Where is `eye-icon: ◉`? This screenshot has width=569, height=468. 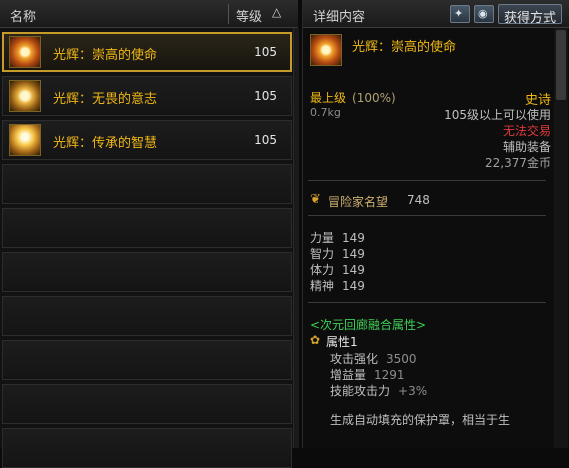
eye-icon: ◉ is located at coordinates (484, 14).